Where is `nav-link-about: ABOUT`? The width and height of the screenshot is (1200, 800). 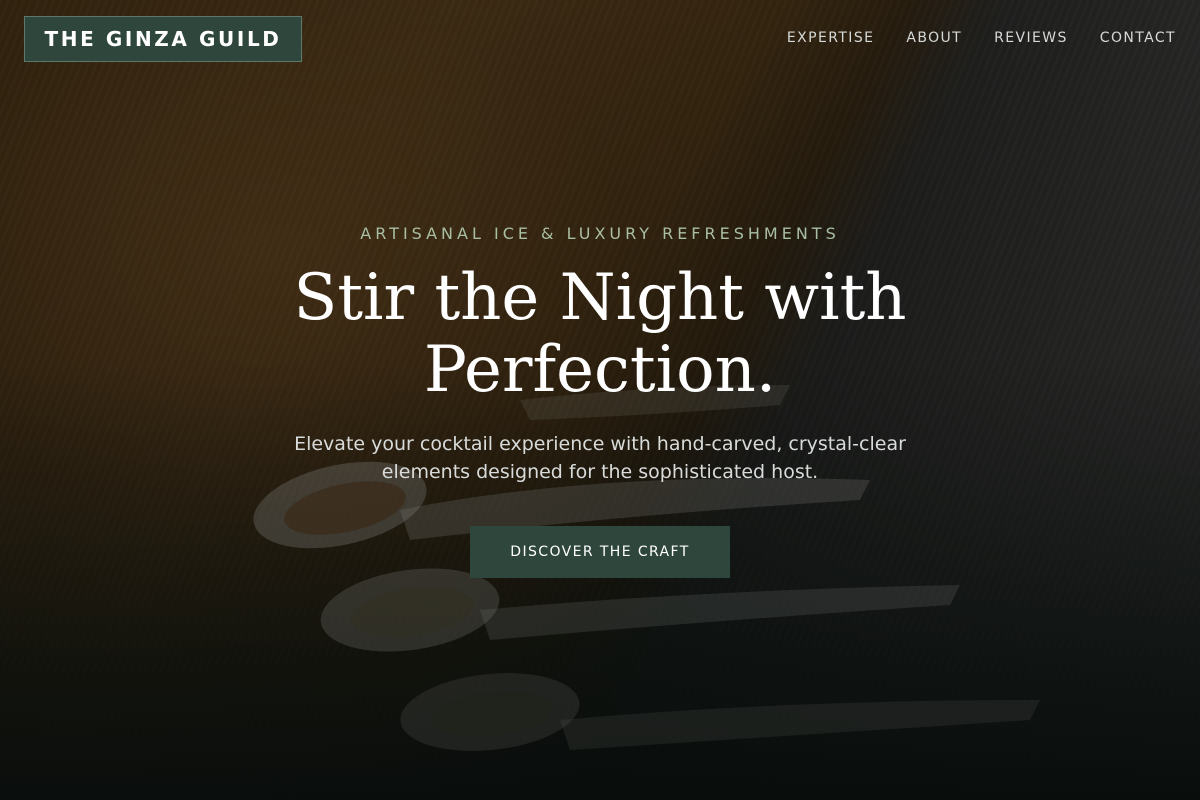
nav-link-about: ABOUT is located at coordinates (934, 38).